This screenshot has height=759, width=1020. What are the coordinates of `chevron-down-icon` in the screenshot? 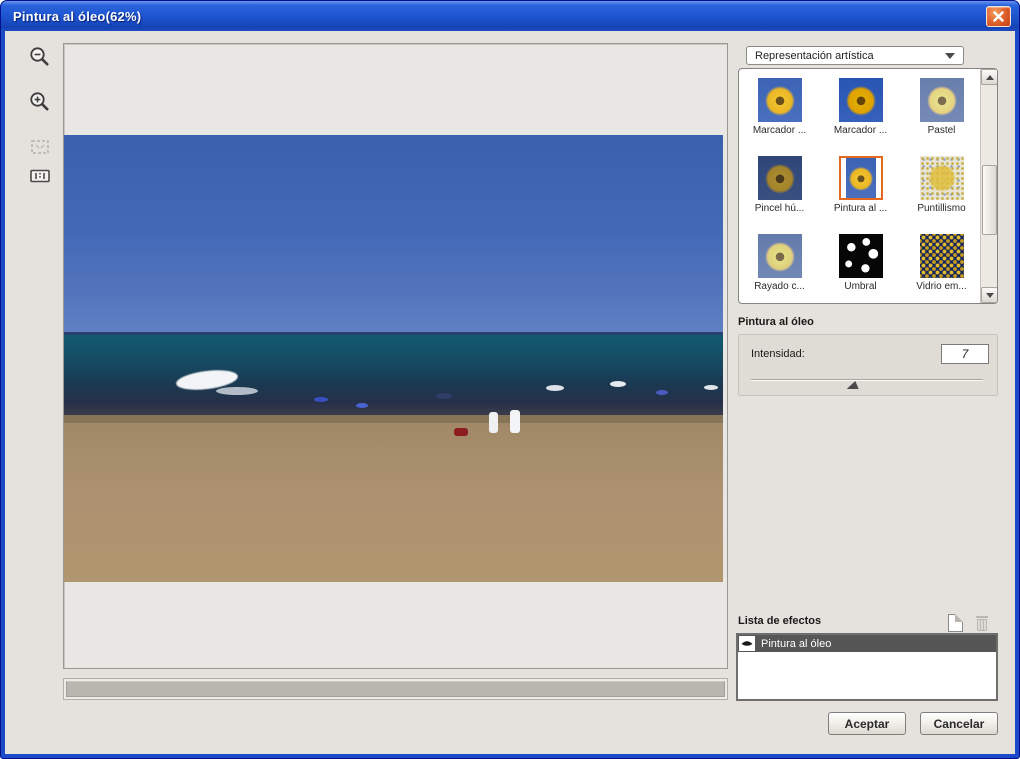 It's located at (950, 55).